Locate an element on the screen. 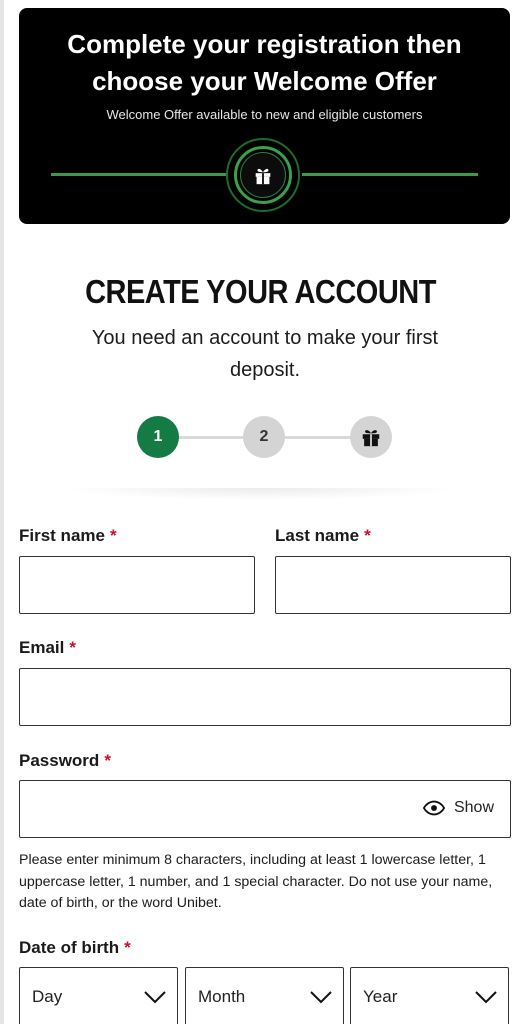 The width and height of the screenshot is (521, 1024). eye-icon is located at coordinates (433, 808).